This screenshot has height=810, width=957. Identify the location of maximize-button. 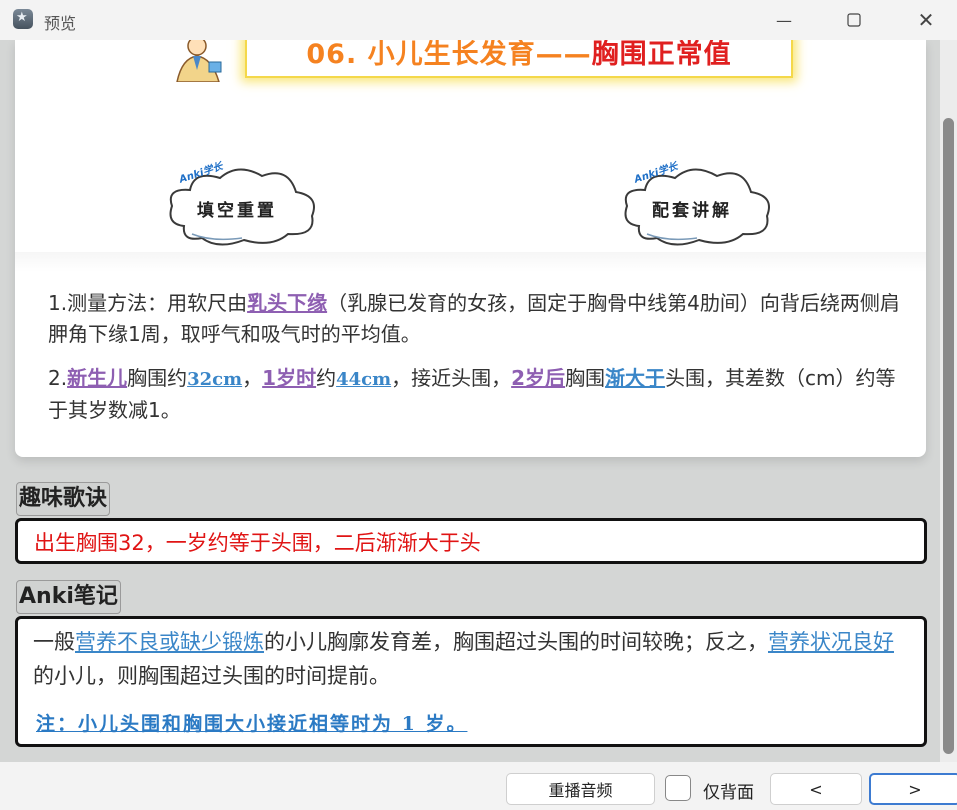
(854, 20).